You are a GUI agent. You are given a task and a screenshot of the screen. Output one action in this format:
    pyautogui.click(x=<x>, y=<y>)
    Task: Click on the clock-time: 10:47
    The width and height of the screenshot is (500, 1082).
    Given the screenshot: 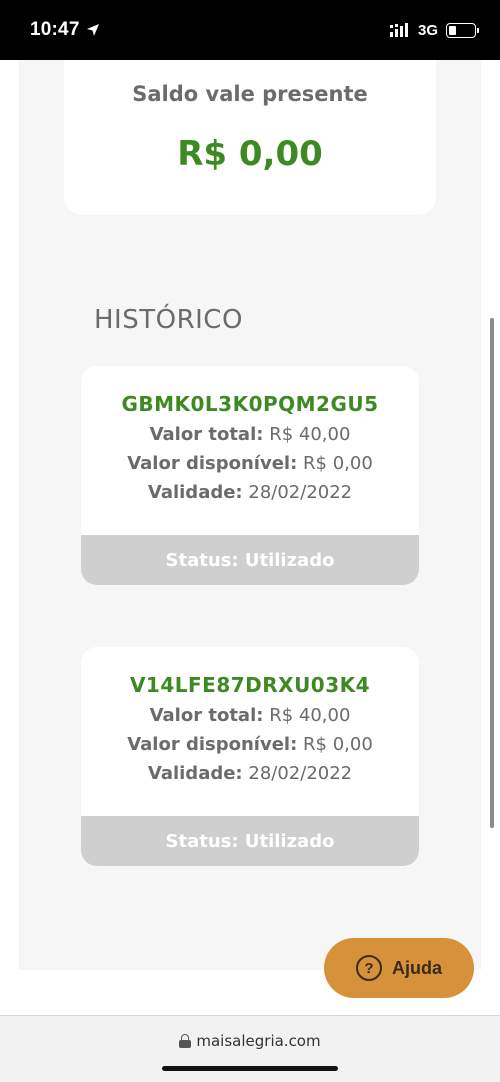 What is the action you would take?
    pyautogui.click(x=55, y=29)
    